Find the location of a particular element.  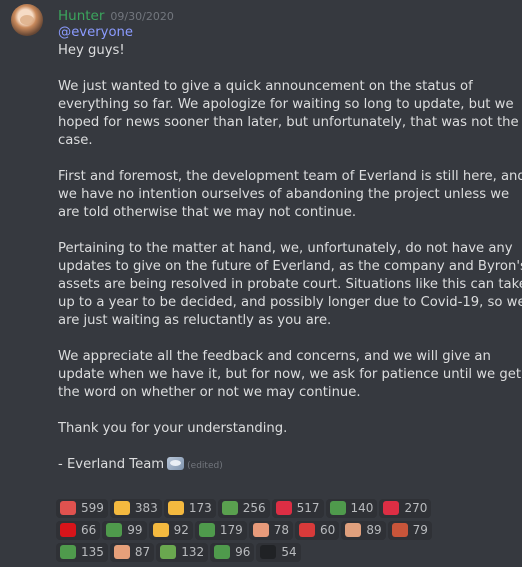

reaction-button: 599 is located at coordinates (82, 508).